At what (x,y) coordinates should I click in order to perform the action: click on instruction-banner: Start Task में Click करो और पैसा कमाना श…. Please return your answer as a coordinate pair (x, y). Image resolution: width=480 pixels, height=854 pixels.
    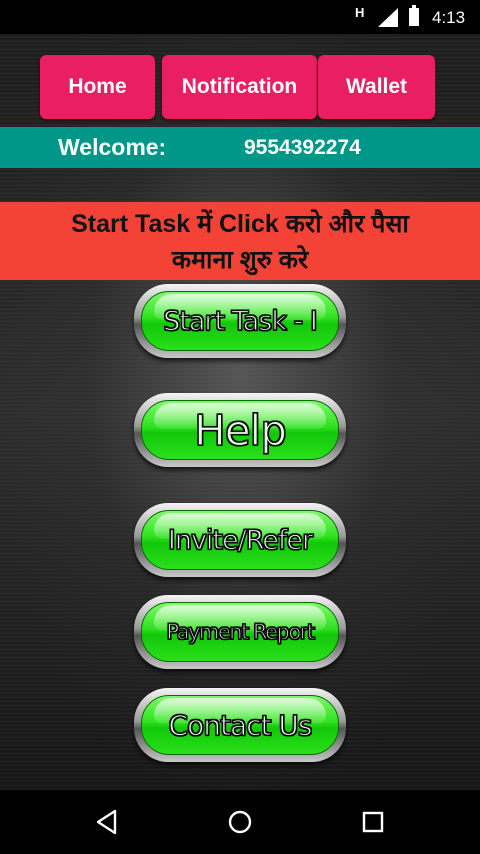
    Looking at the image, I should click on (240, 241).